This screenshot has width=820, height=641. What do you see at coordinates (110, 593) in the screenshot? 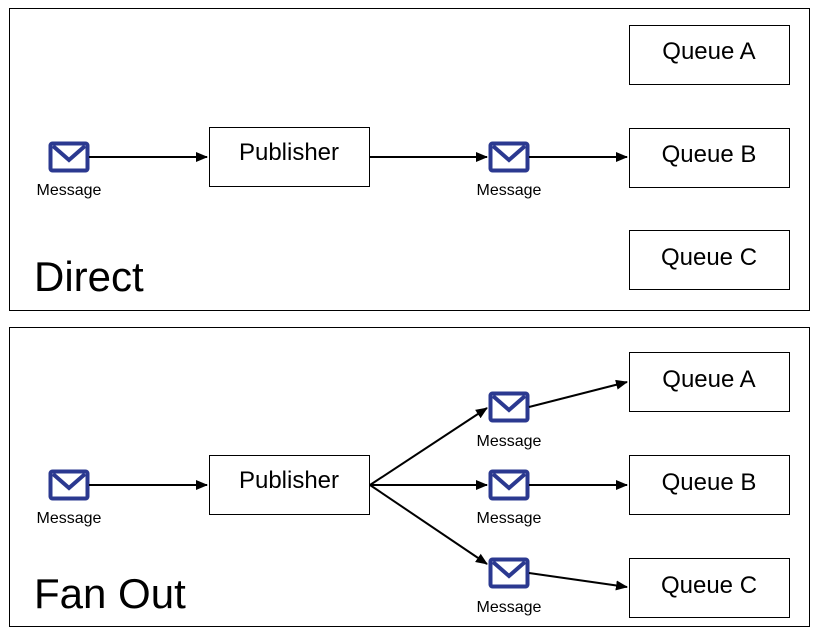
I see `panel-title: Fan Out` at bounding box center [110, 593].